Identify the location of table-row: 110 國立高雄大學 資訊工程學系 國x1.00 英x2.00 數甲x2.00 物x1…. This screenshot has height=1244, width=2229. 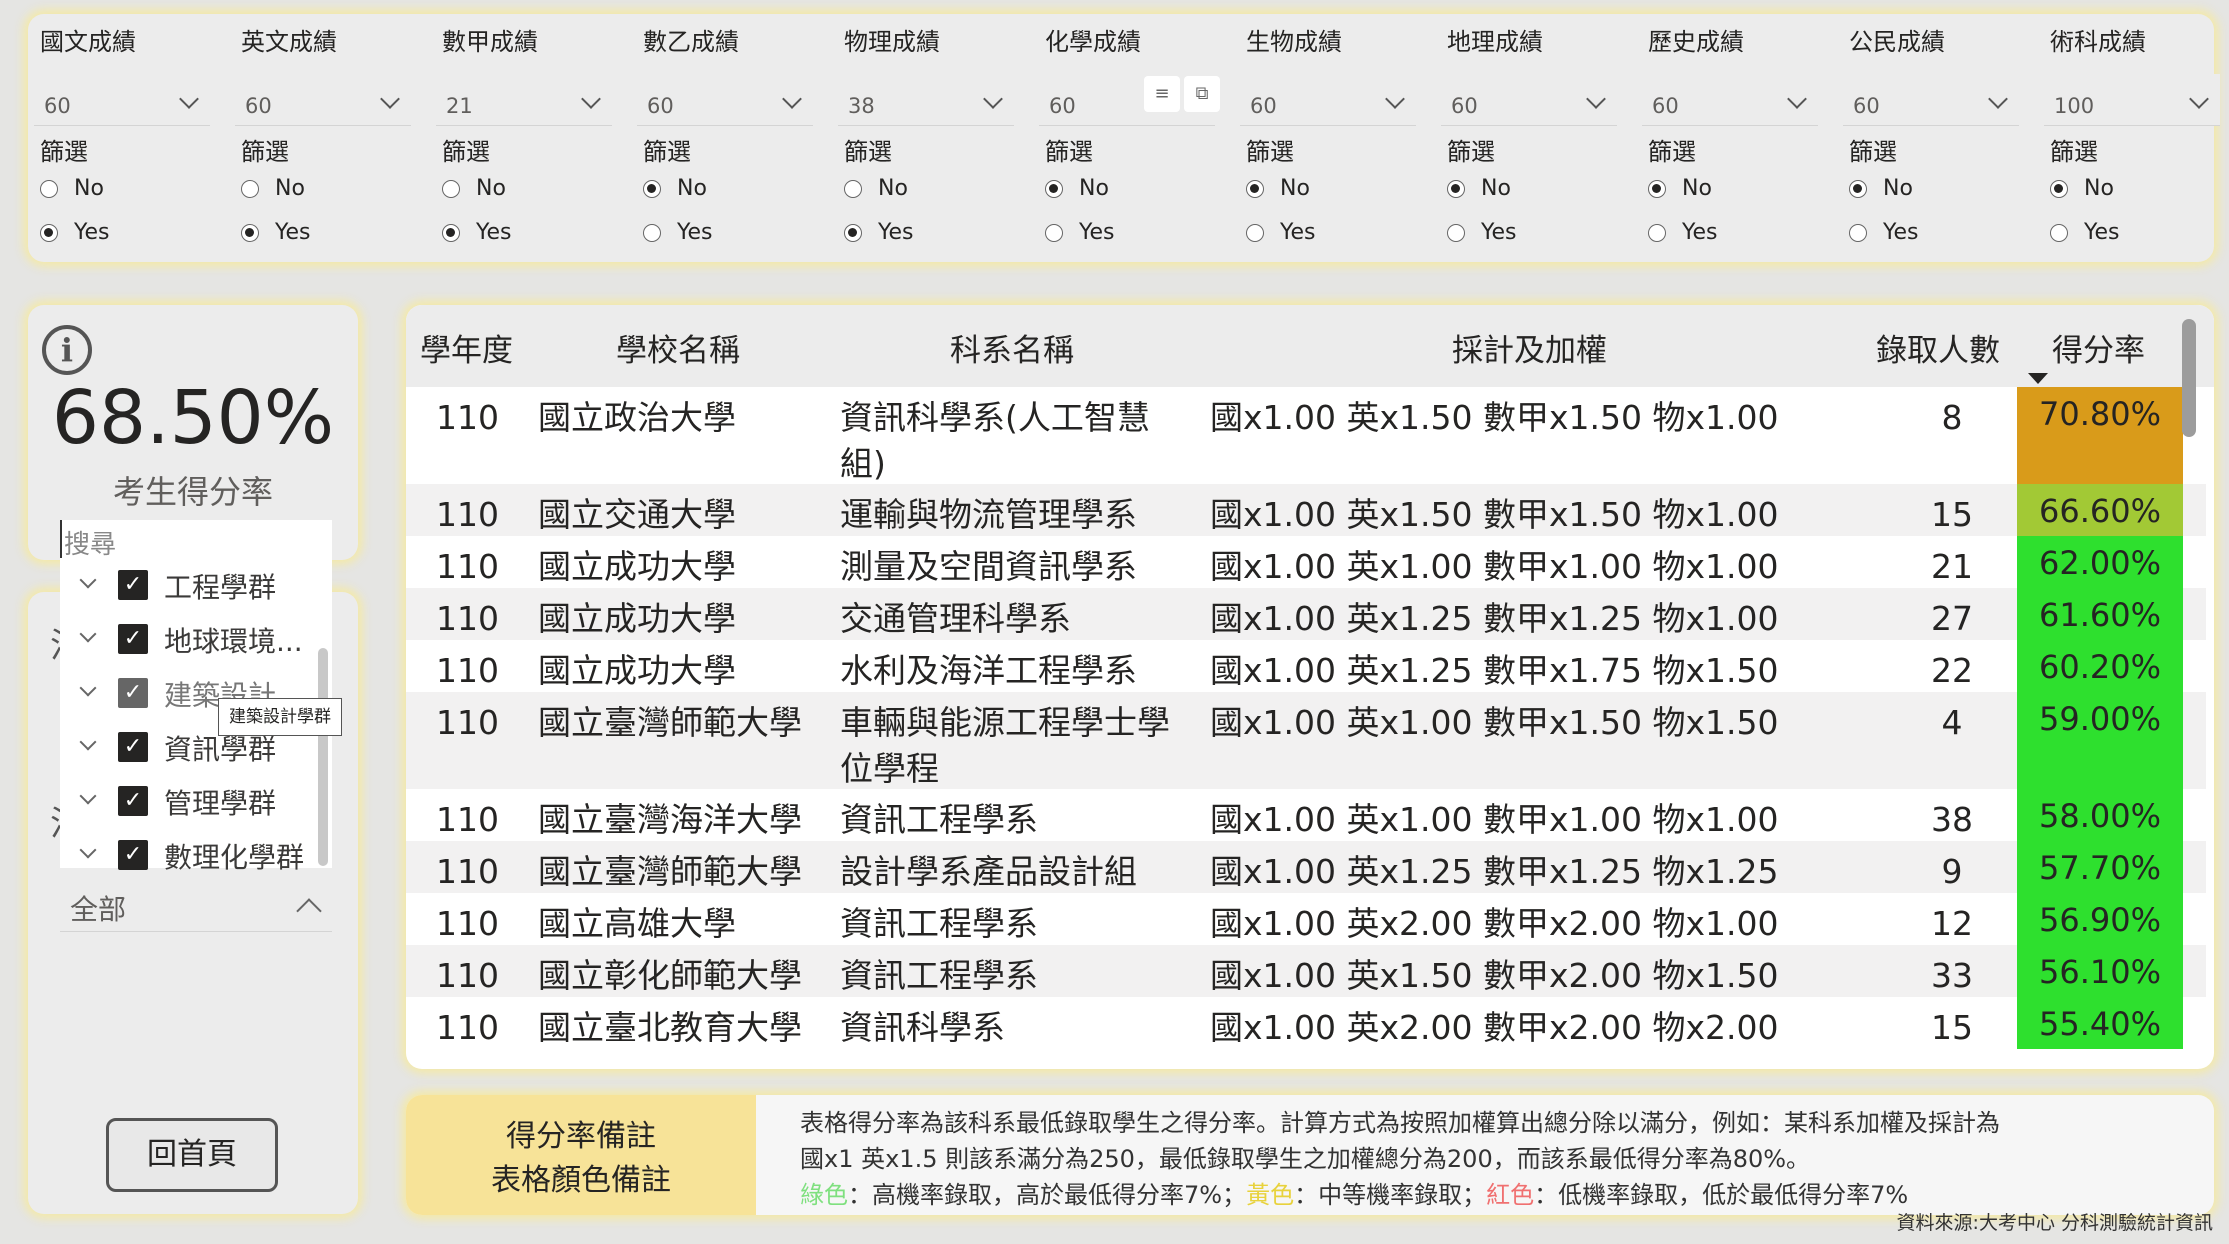
(1306, 919).